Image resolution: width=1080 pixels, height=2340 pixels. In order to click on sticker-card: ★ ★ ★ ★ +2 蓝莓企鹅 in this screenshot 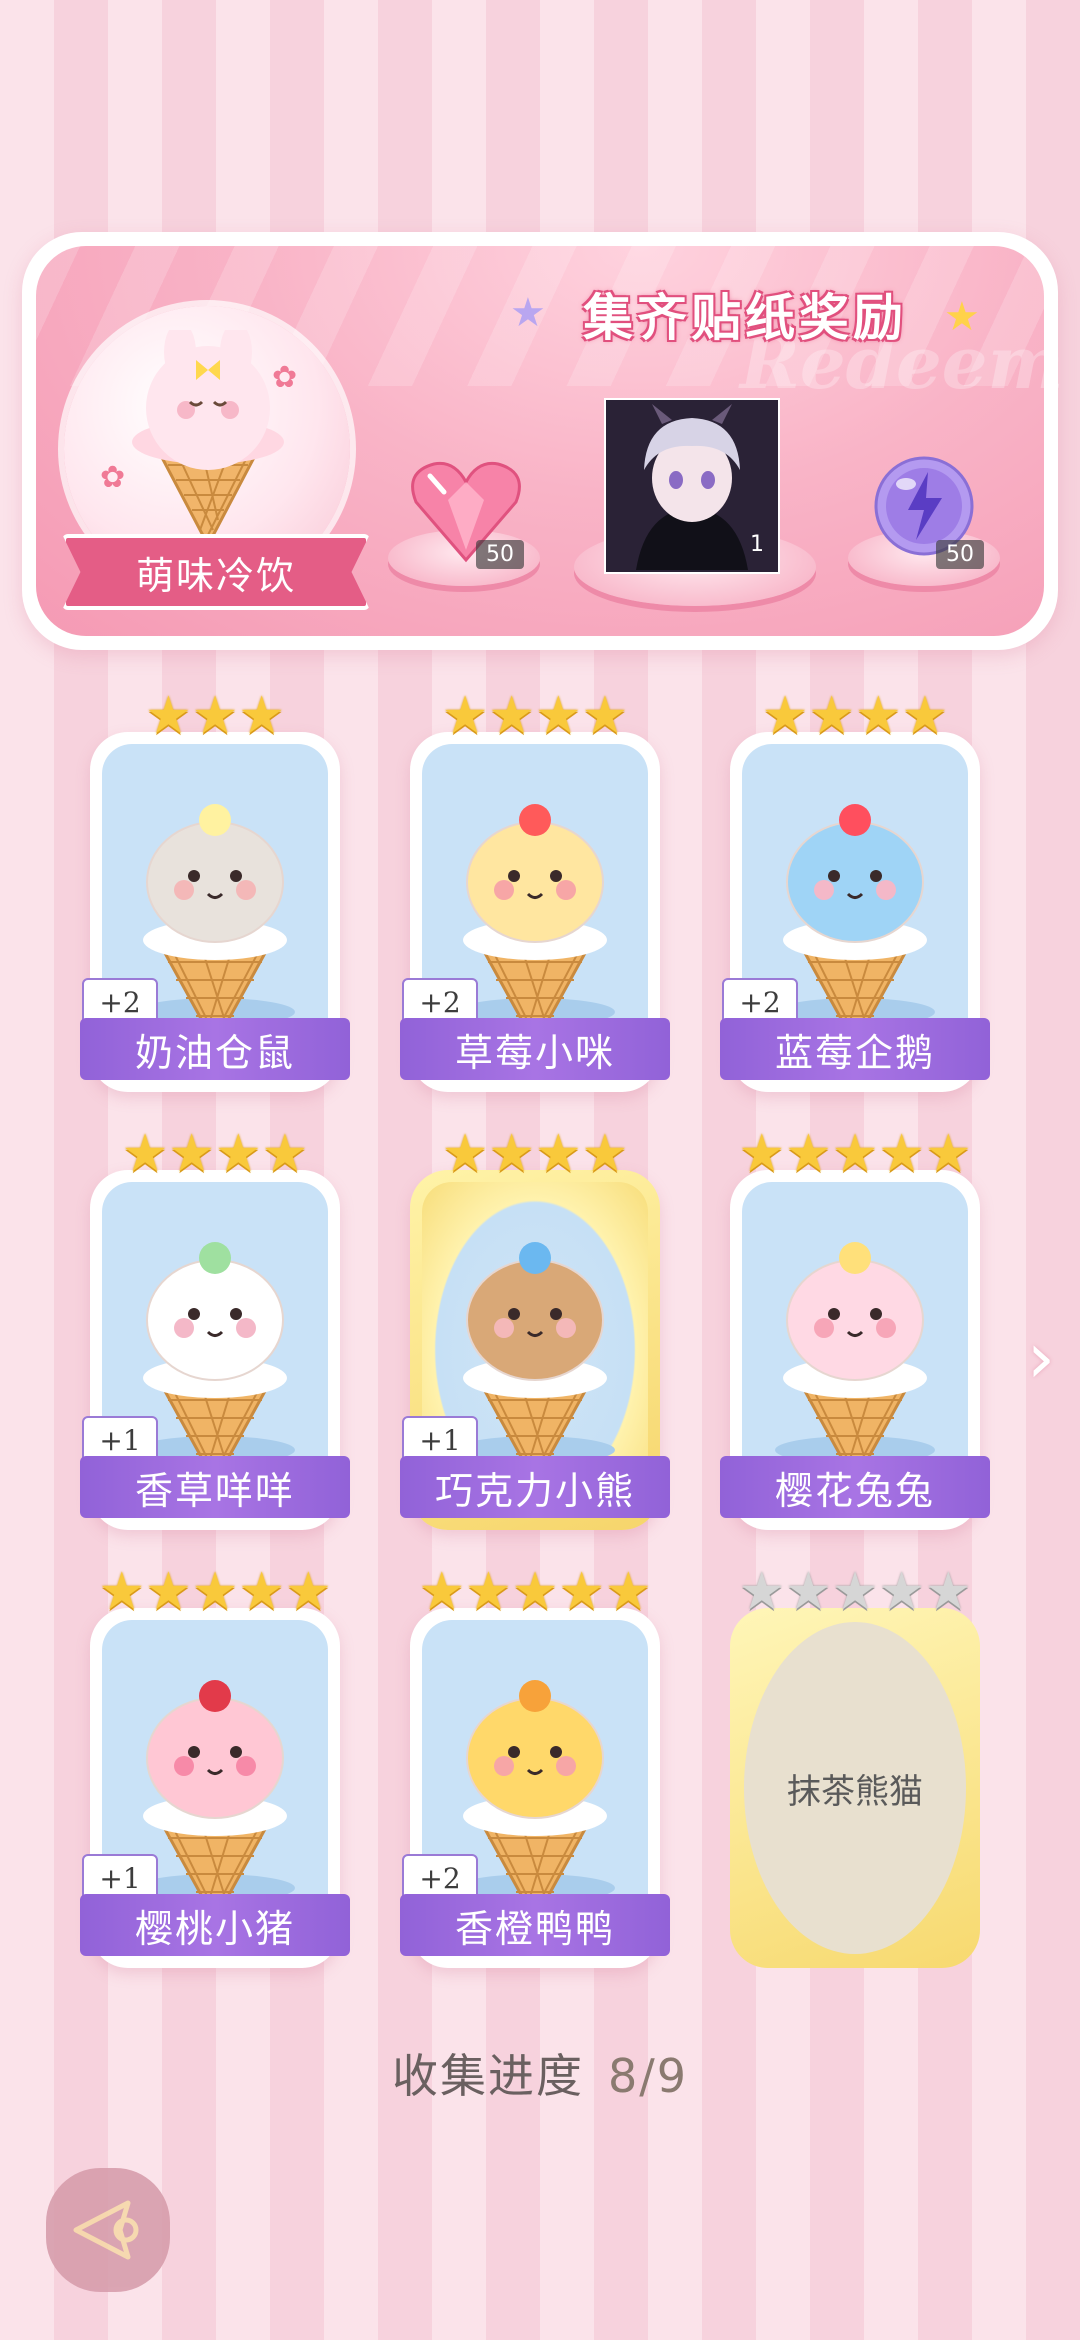, I will do `click(855, 891)`.